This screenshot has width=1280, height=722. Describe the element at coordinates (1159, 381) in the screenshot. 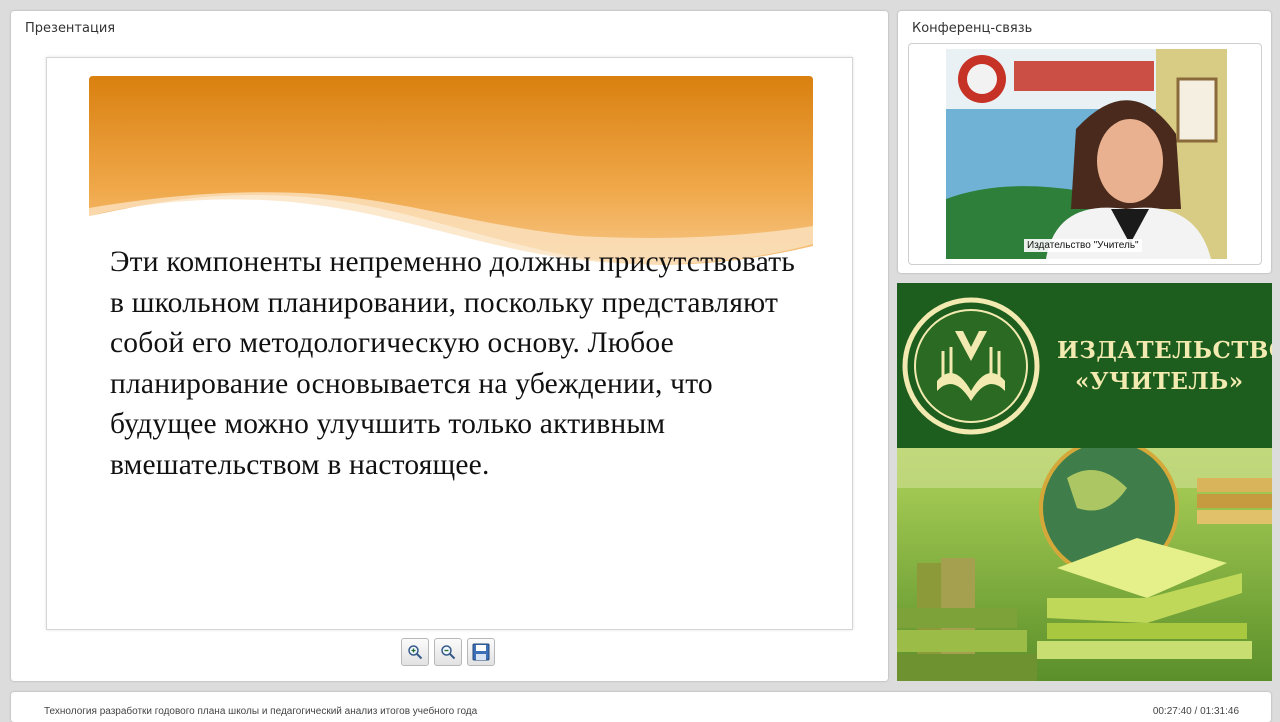

I see `publisher-name-line2: «УЧИТЕЛЬ»` at that location.